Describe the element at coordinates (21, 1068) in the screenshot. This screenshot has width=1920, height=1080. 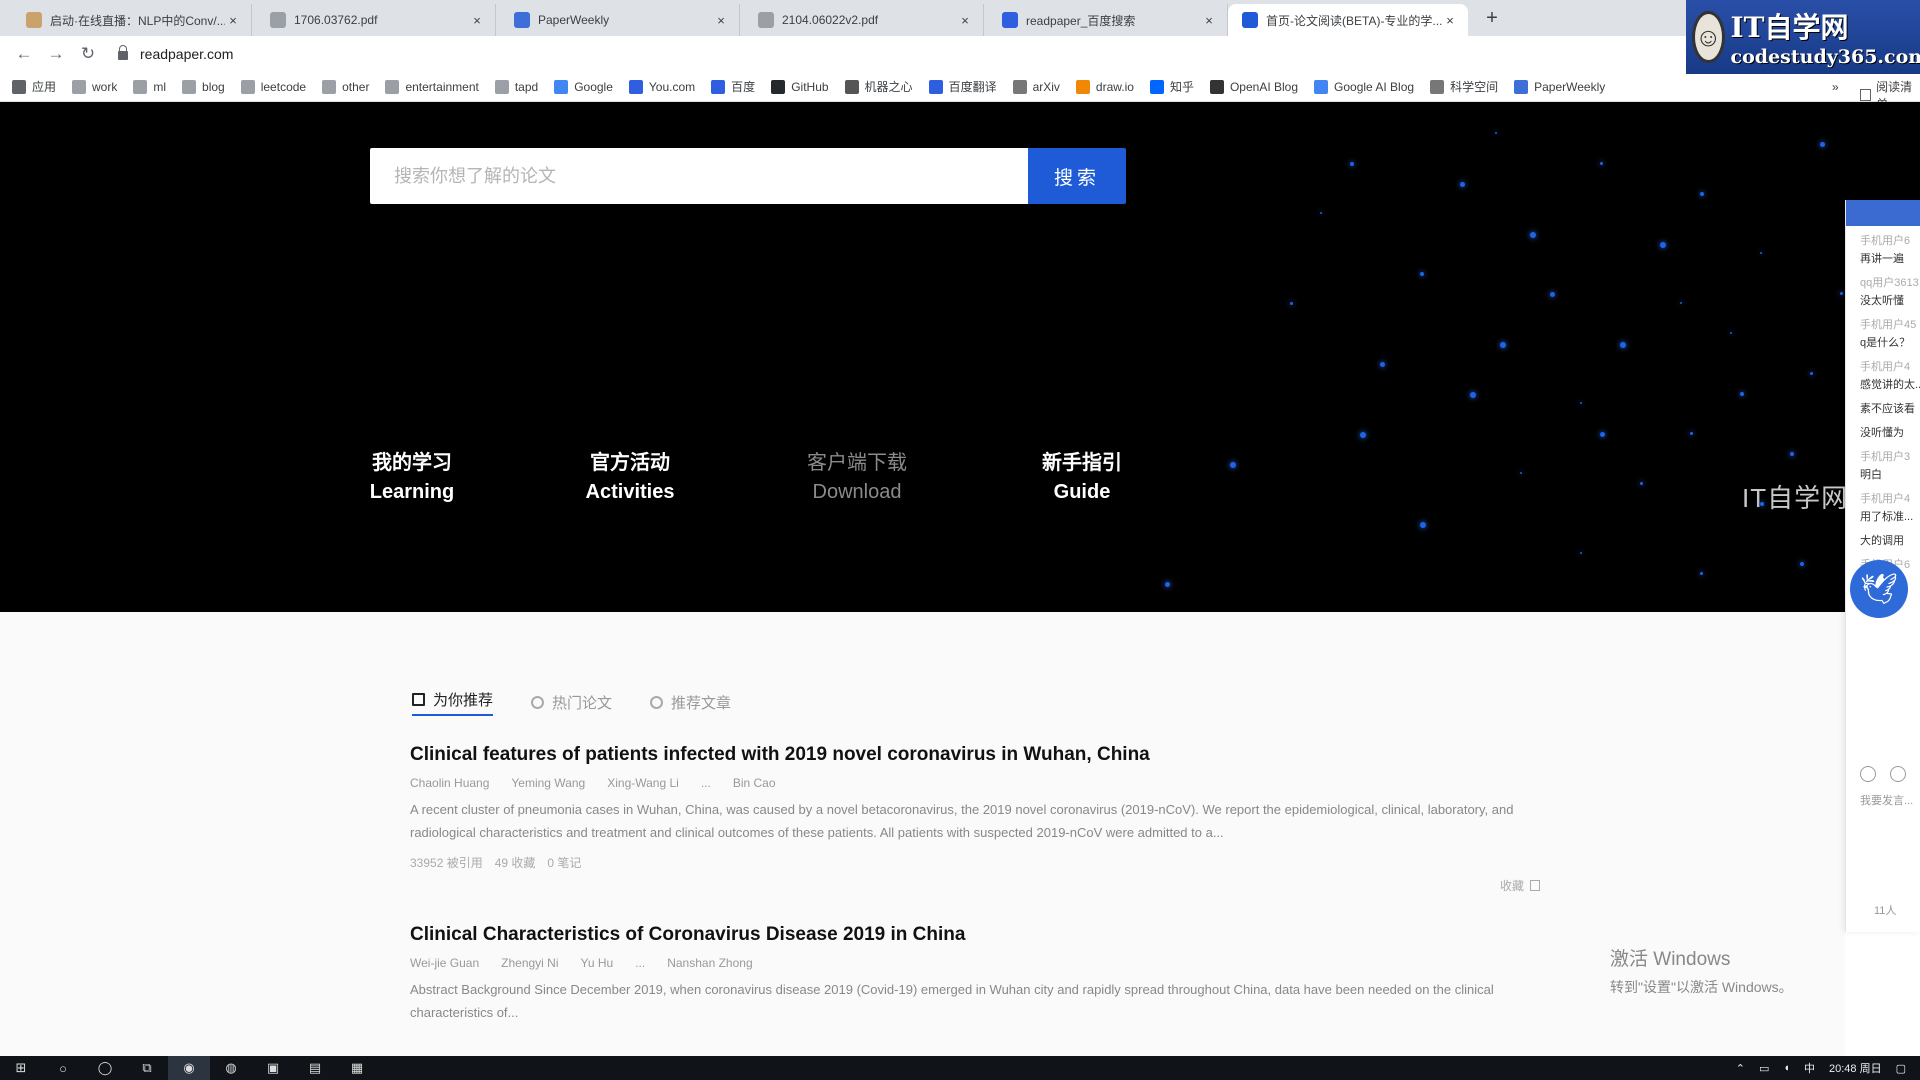
I see `windows-start-icon: ⊞` at that location.